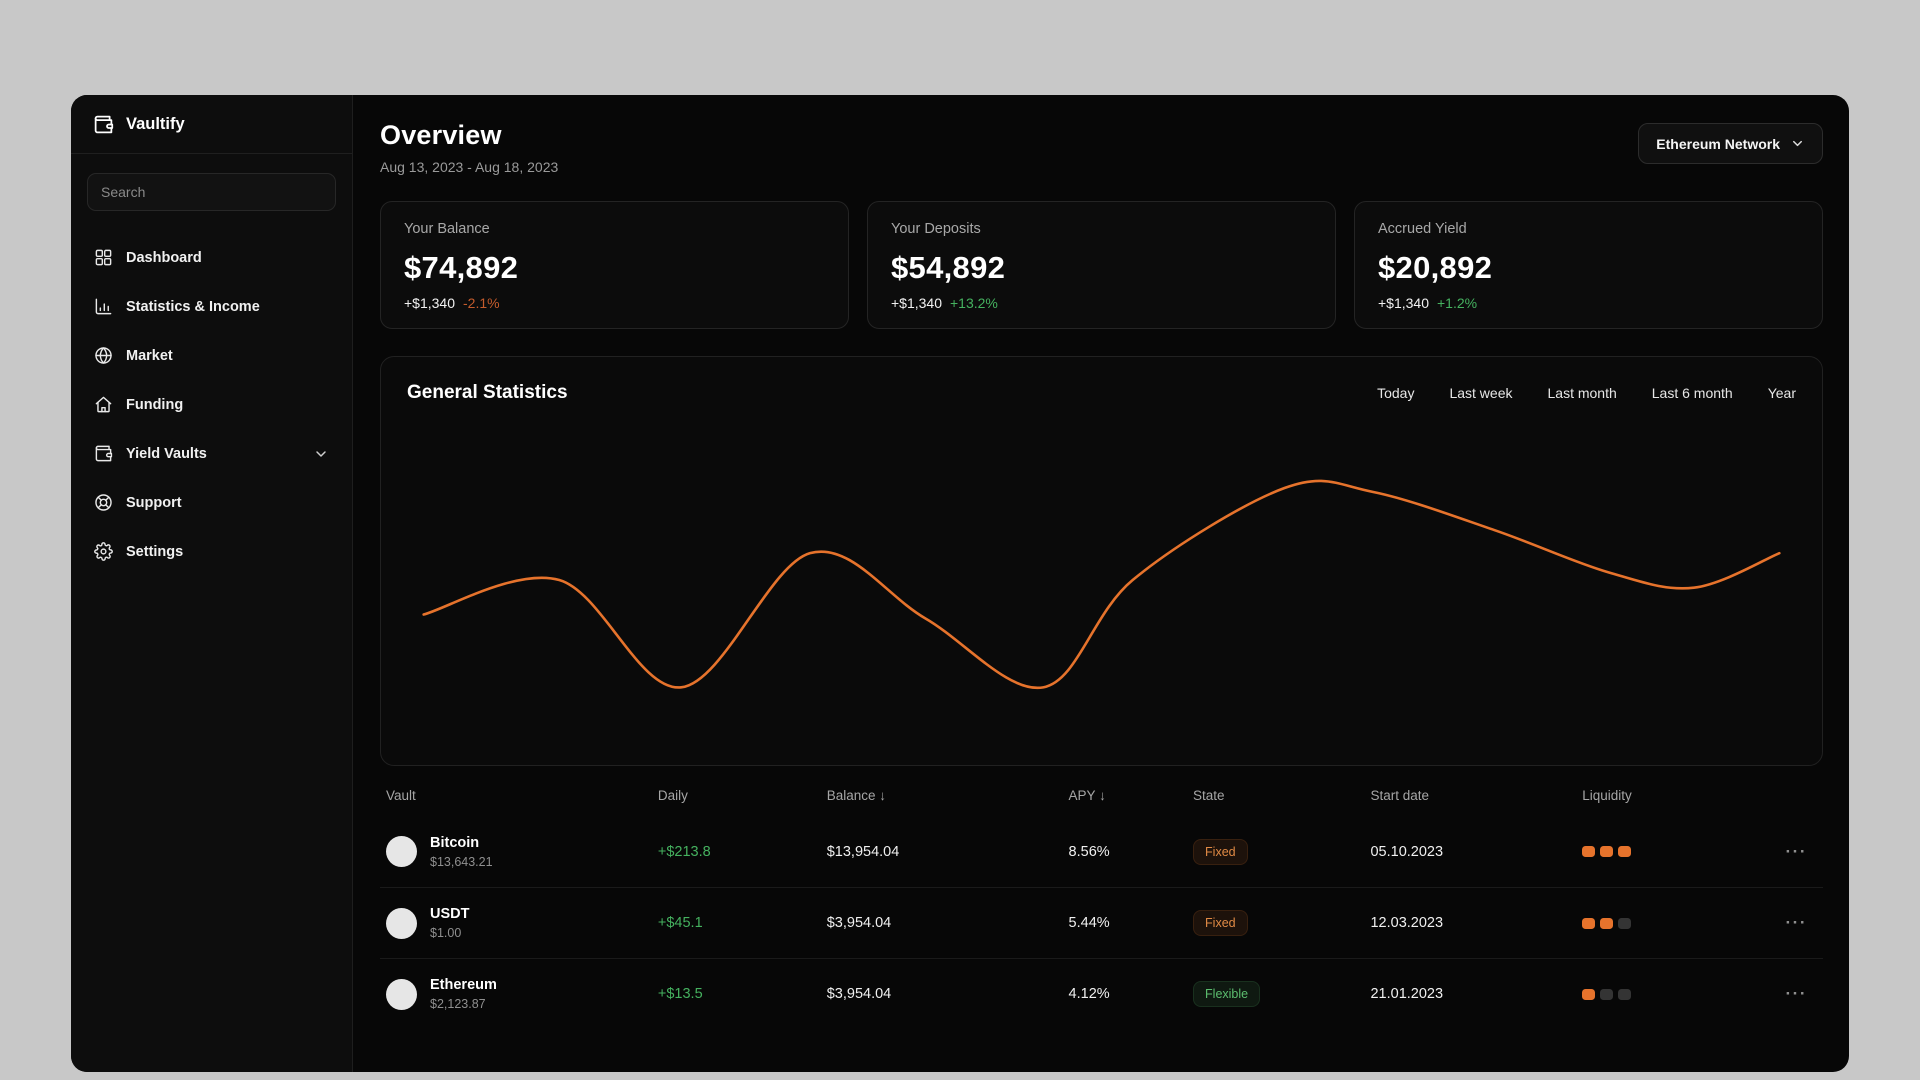 The height and width of the screenshot is (1080, 1920). I want to click on sidebar-item-label: Yield Vaults, so click(166, 453).